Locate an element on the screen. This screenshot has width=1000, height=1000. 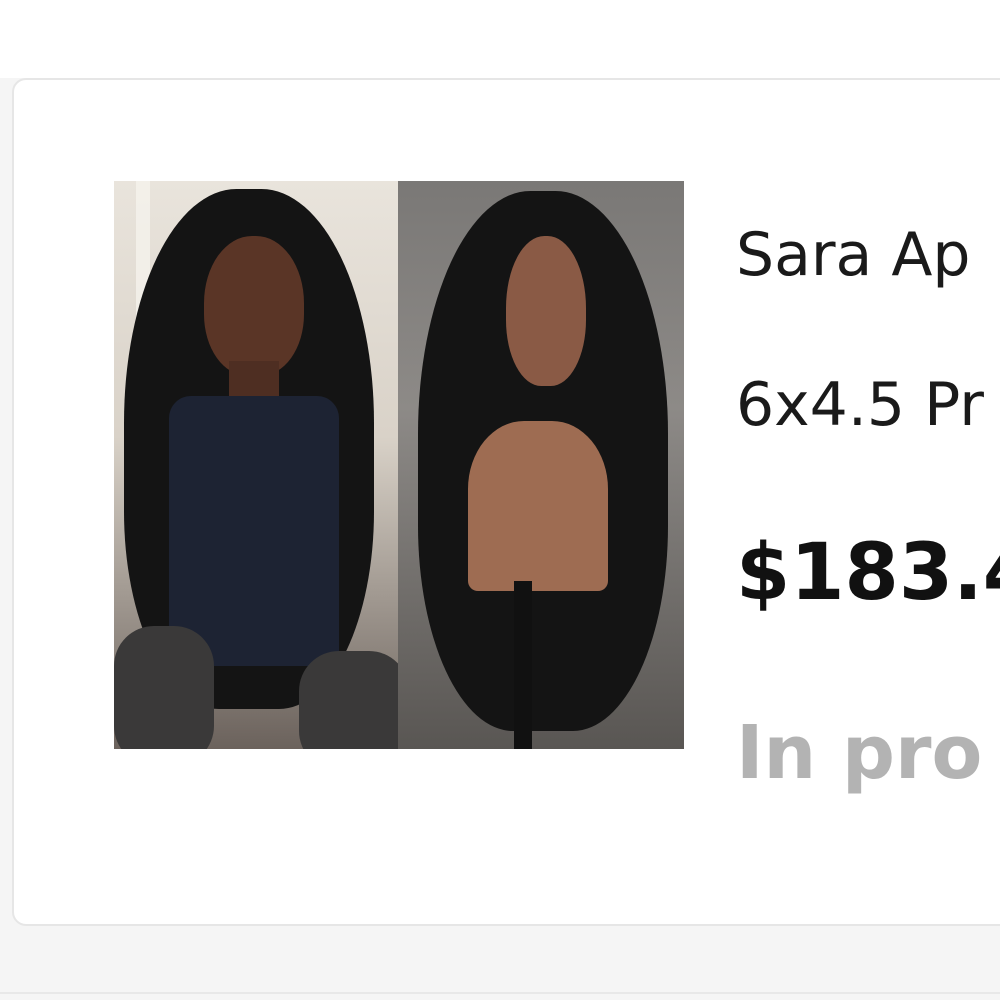
order-status: In pro is located at coordinates (859, 753).